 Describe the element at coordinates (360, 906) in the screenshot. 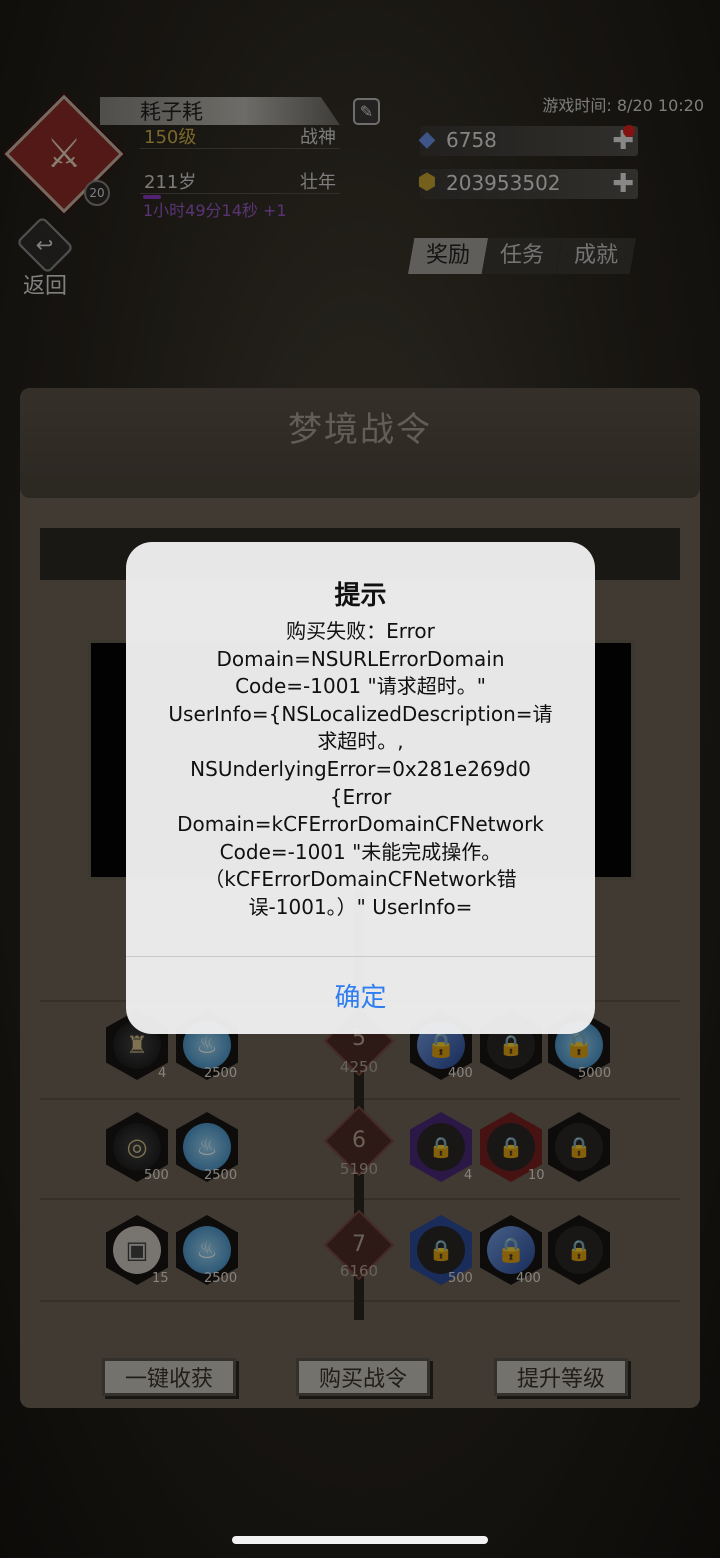

I see `alert-line: 误-1001。）" UserInfo=` at that location.